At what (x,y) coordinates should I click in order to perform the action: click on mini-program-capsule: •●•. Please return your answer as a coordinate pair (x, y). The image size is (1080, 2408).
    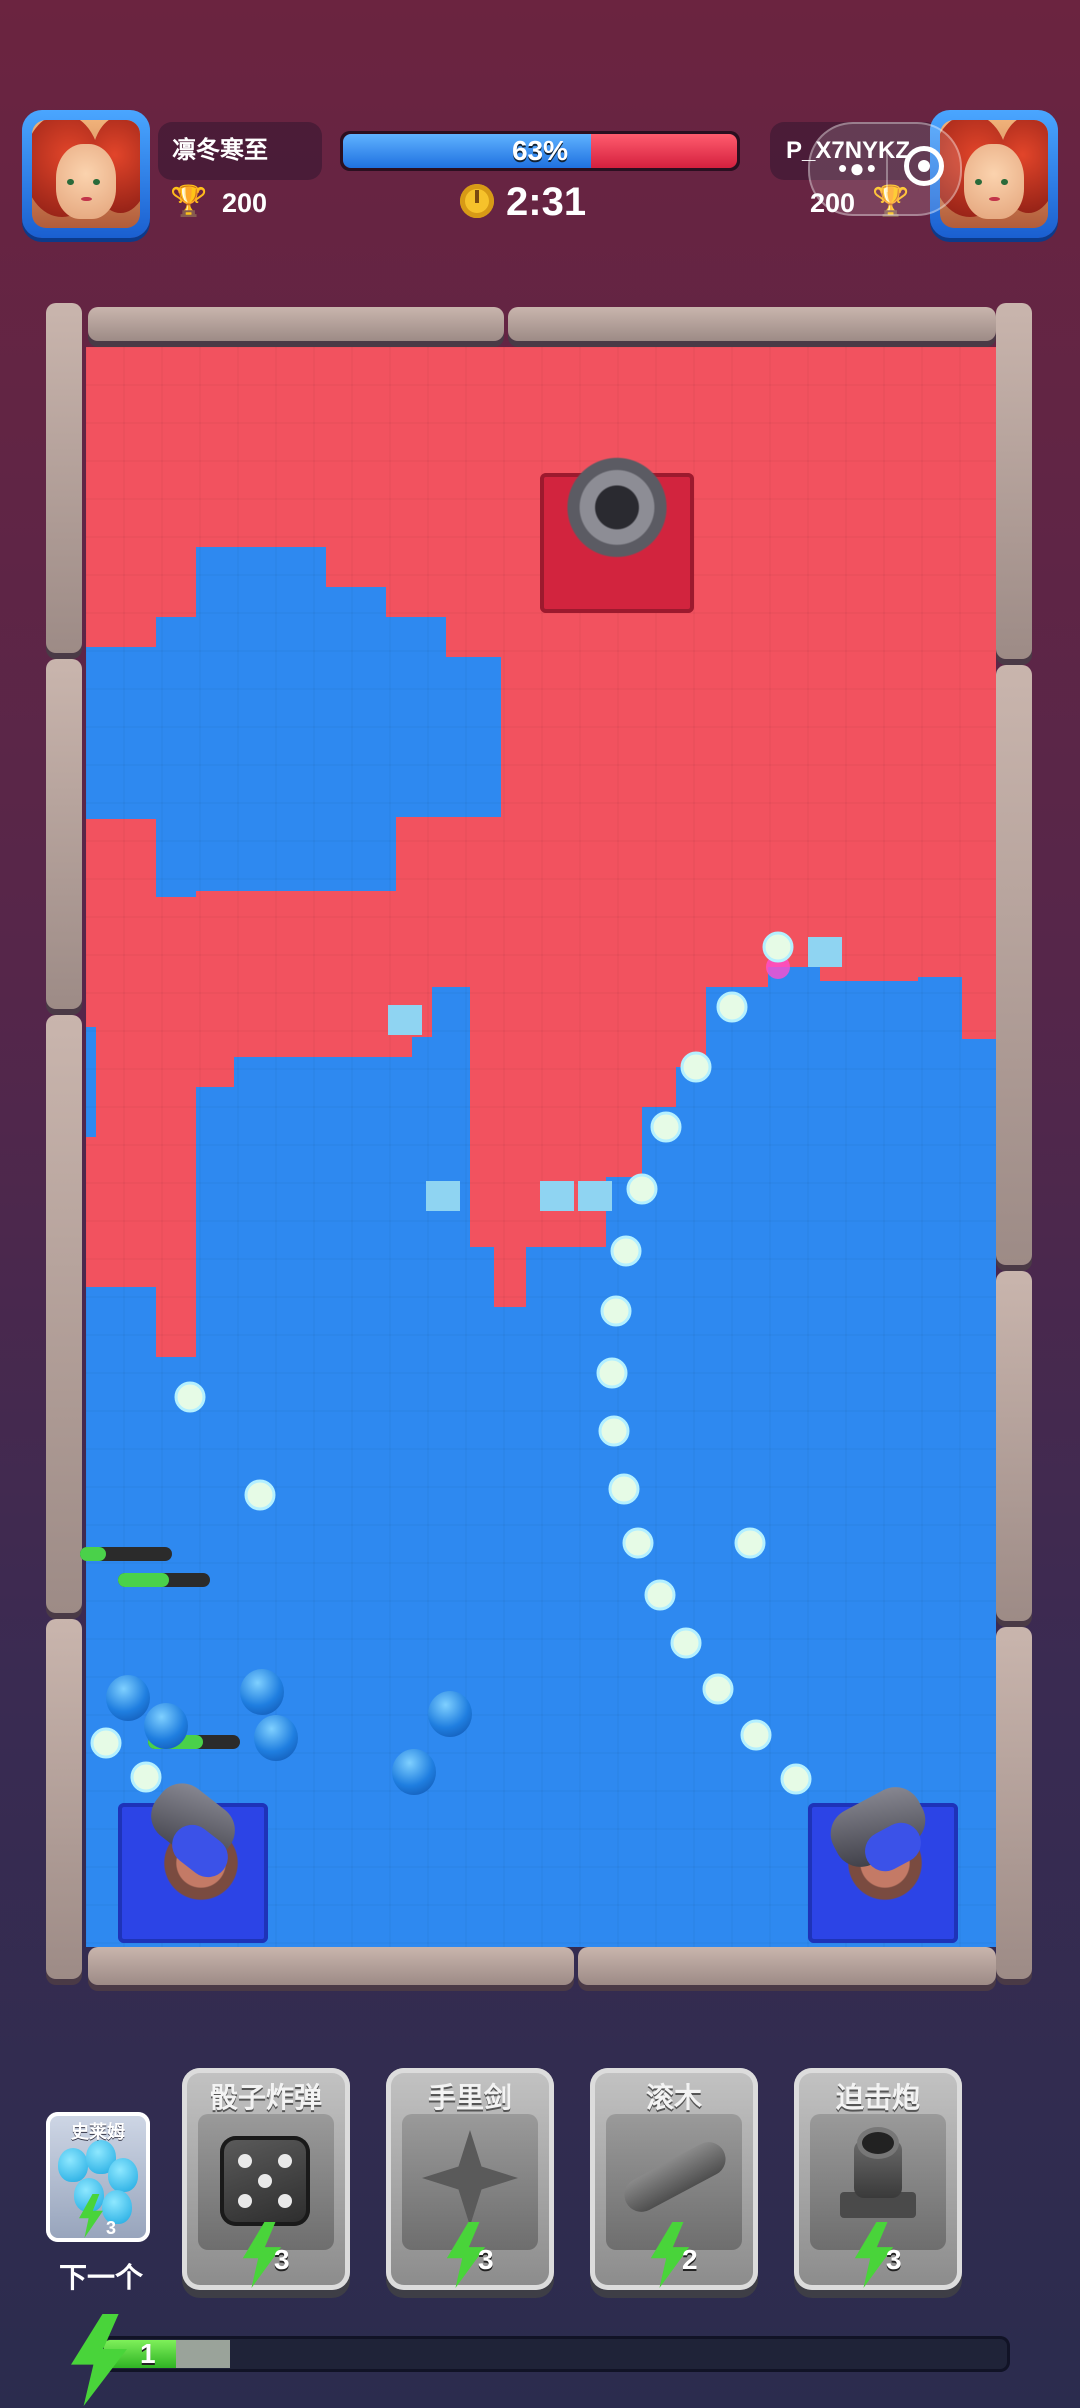
    Looking at the image, I should click on (885, 169).